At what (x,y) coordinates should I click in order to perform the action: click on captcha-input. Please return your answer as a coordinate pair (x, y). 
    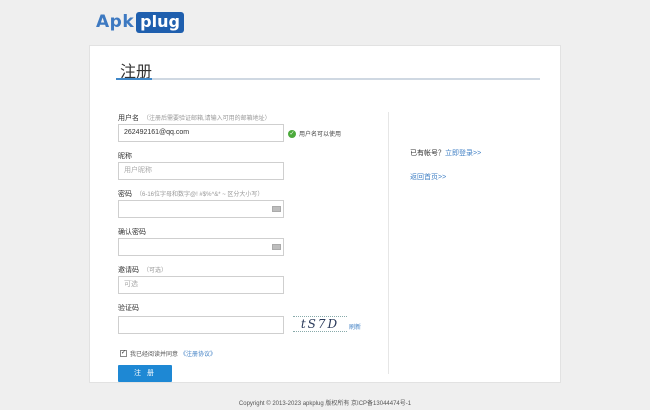
    Looking at the image, I should click on (201, 325).